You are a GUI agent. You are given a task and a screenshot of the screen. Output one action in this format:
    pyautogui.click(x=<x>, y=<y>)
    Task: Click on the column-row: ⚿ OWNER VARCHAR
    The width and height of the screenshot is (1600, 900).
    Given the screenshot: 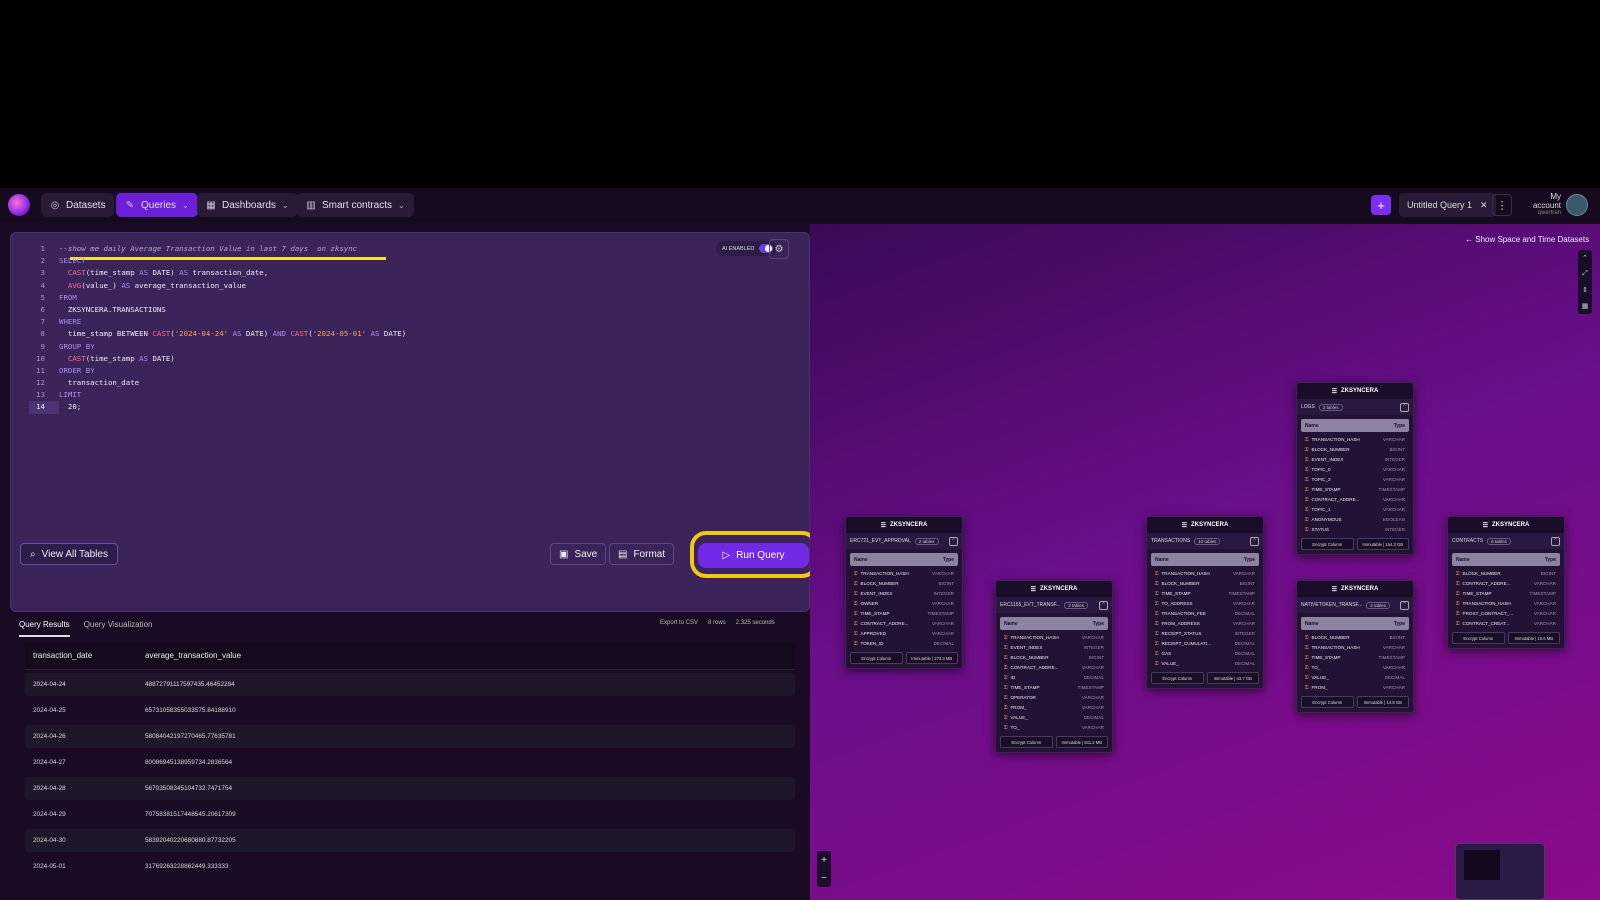 What is the action you would take?
    pyautogui.click(x=904, y=603)
    